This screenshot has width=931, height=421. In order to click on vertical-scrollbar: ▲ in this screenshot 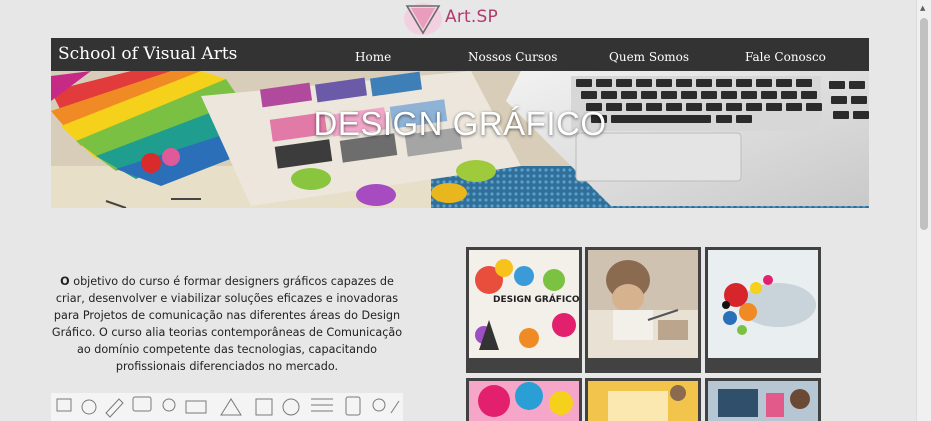, I will do `click(923, 210)`.